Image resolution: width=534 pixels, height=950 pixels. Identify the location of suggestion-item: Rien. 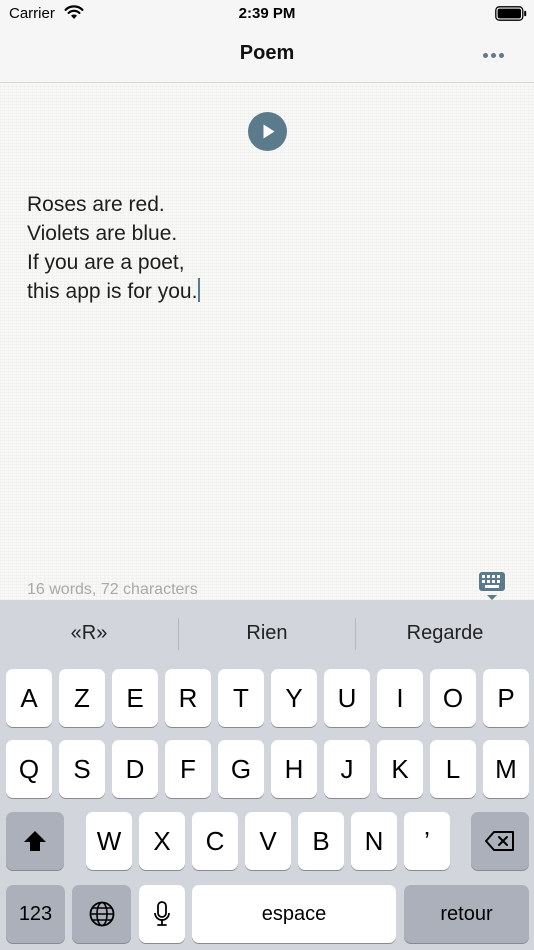
(267, 633).